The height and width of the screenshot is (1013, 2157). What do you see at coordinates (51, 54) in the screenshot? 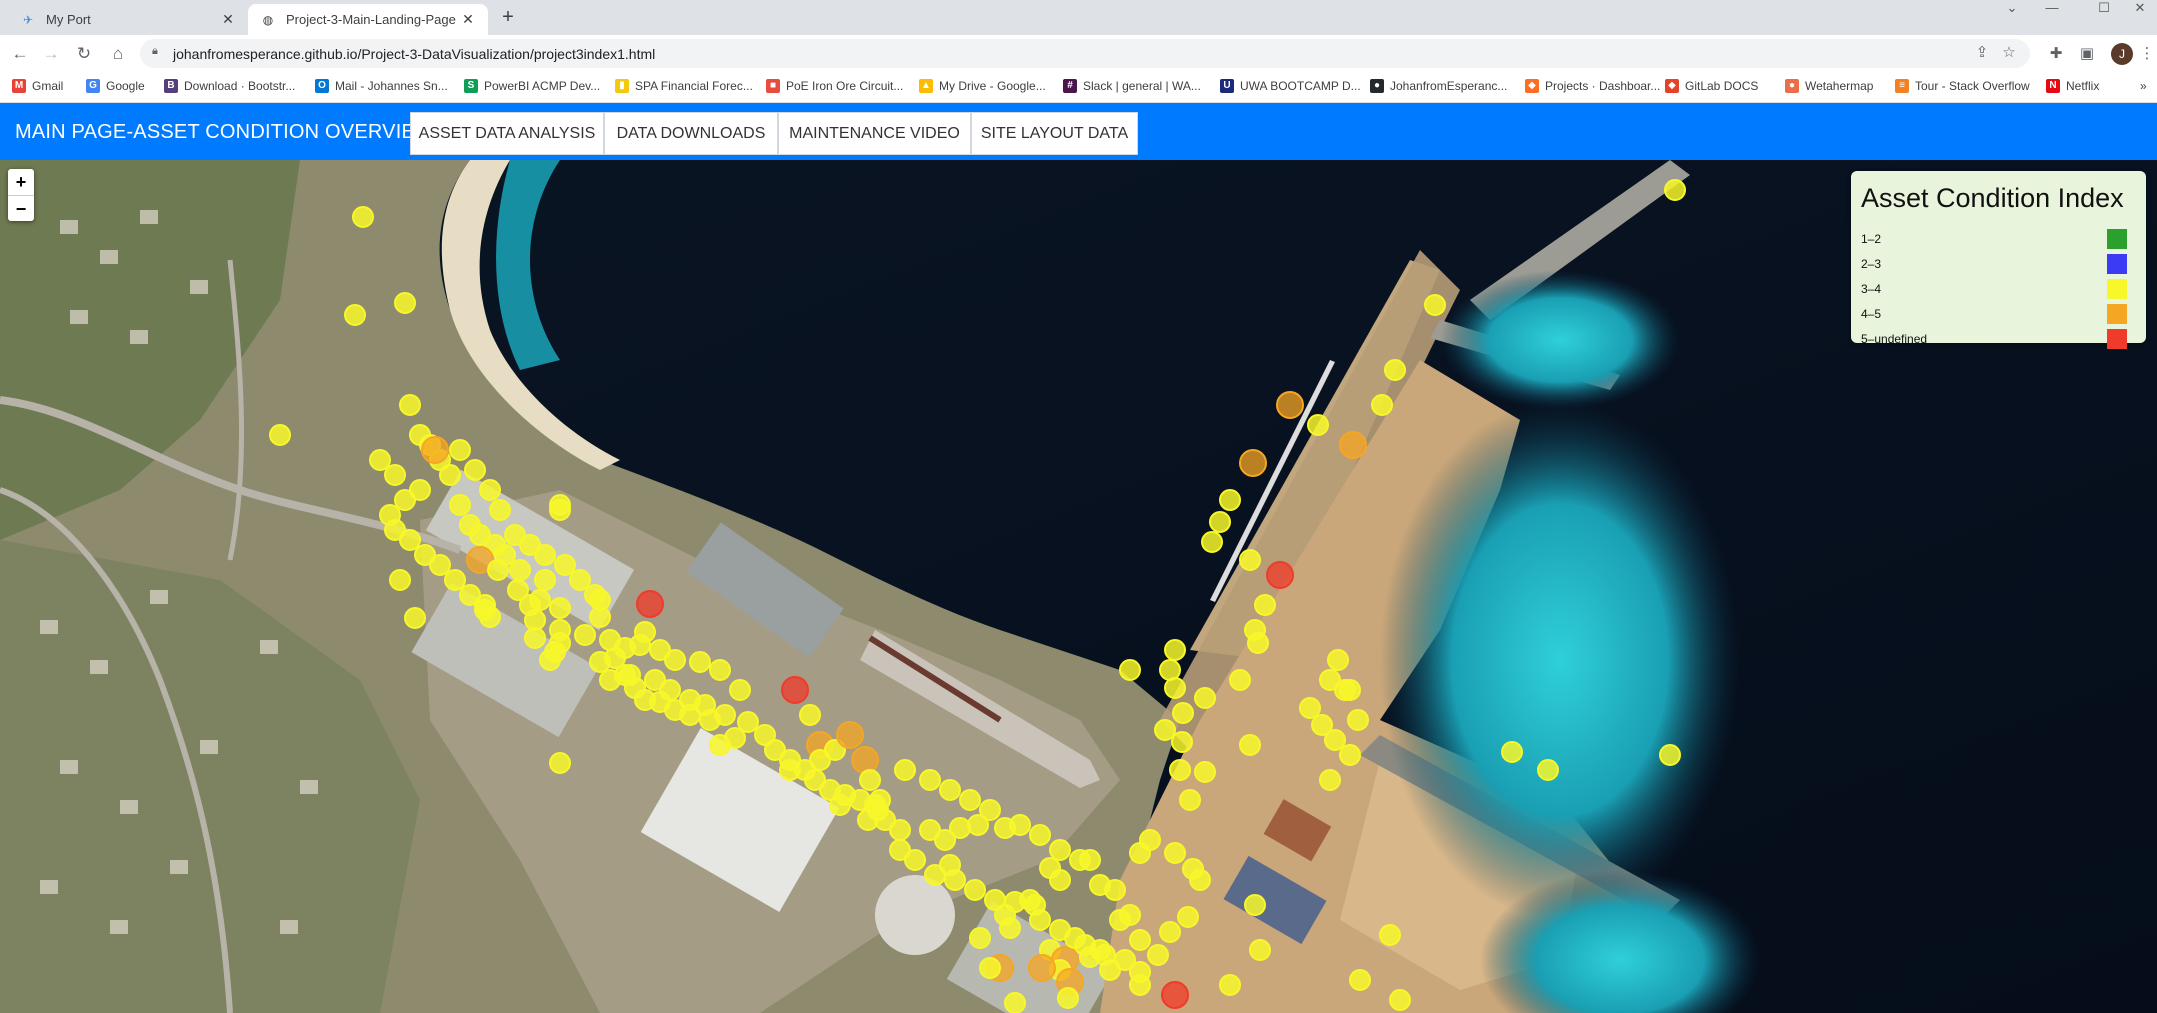
I see `forward-icon: →` at bounding box center [51, 54].